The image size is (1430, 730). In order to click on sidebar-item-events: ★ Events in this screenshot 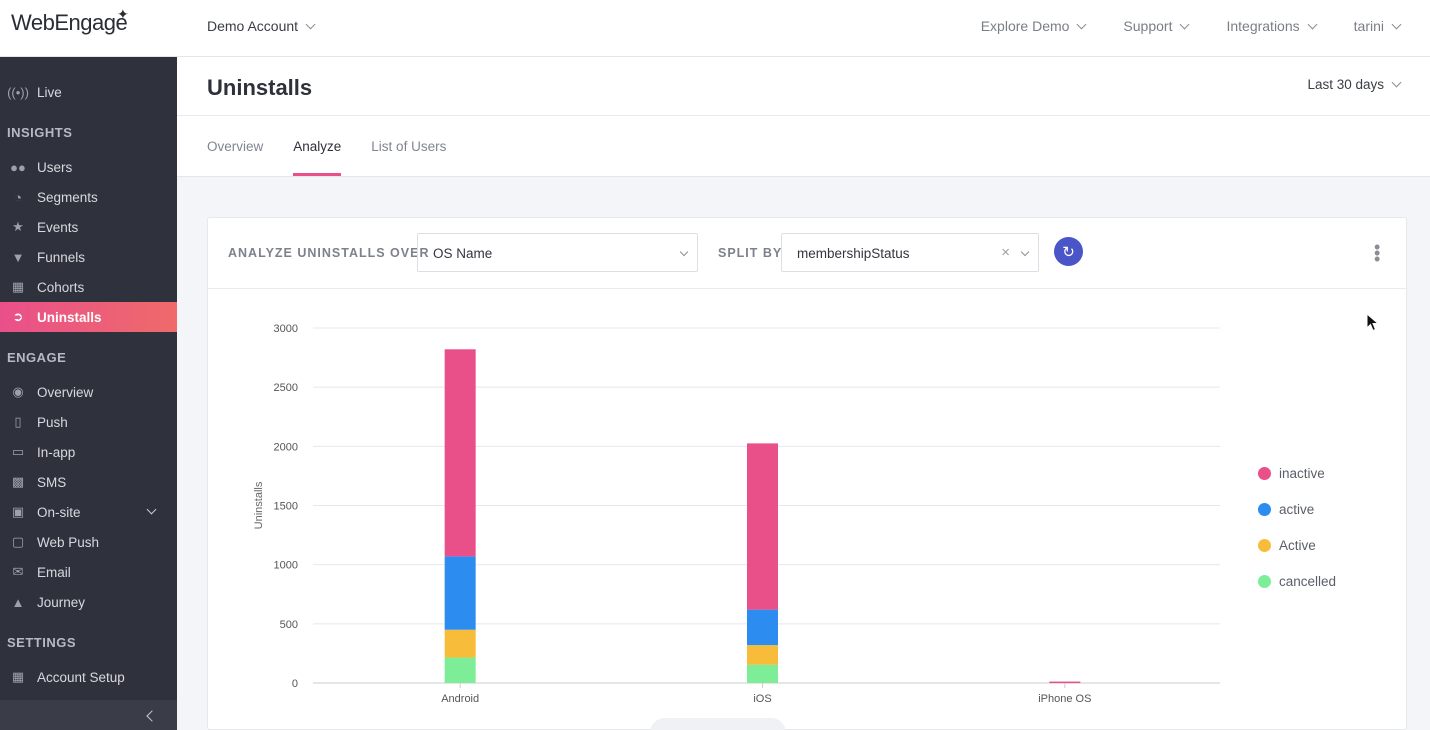, I will do `click(88, 227)`.